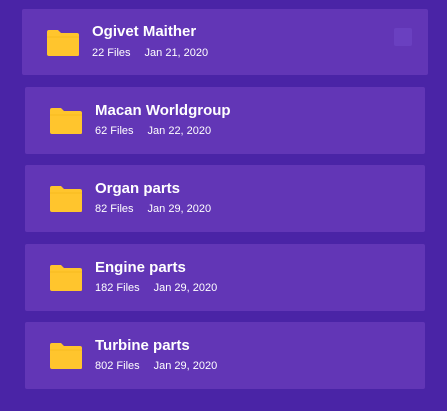 Image resolution: width=447 pixels, height=411 pixels. I want to click on folder-card-ogivet-maither: Ogivet Maither 22 Files Jan 21, 2020, so click(225, 42).